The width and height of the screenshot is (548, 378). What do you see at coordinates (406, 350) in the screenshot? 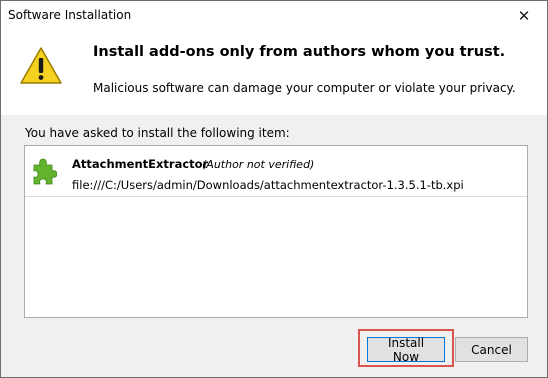
I see `install-now-button: Install Now` at bounding box center [406, 350].